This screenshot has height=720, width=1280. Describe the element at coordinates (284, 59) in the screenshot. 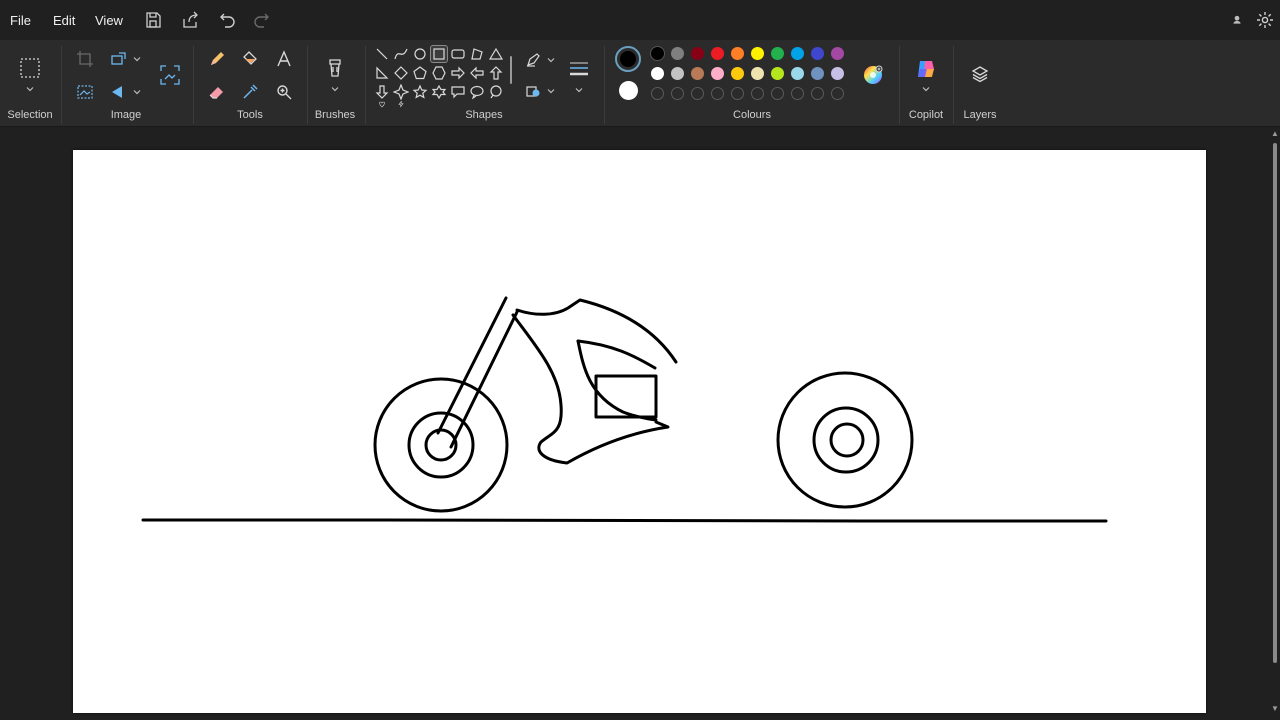

I see `text-tool-icon` at that location.